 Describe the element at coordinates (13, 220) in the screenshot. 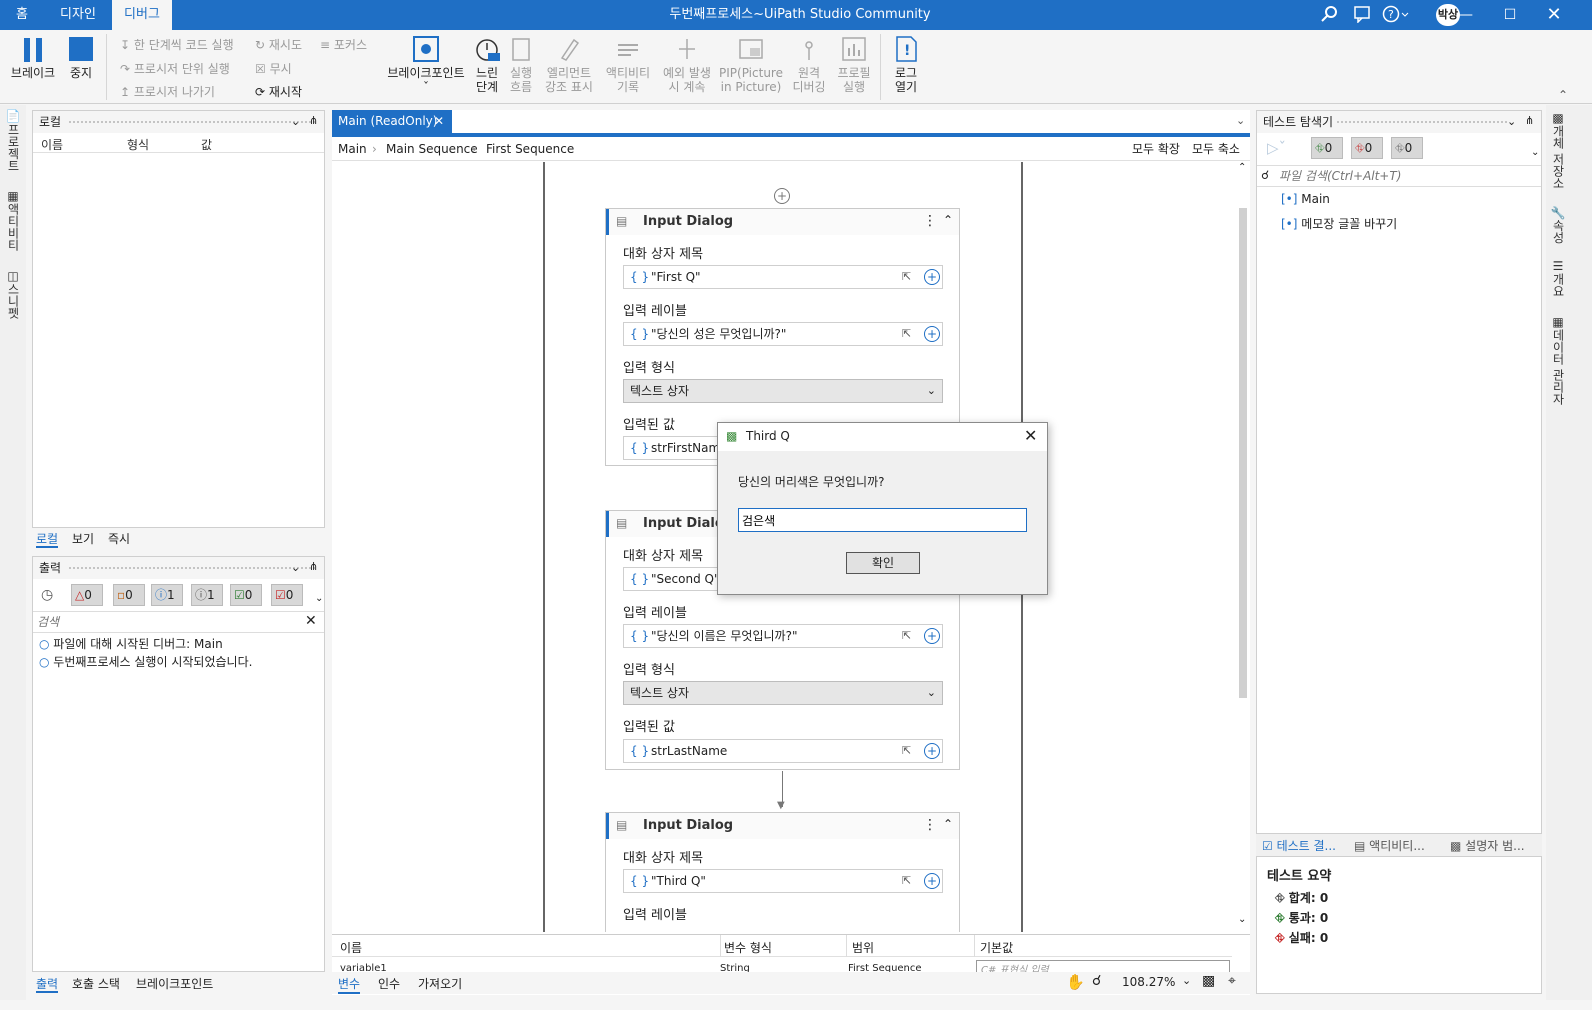

I see `sidebar-tab-activities: ▦액티비티` at that location.